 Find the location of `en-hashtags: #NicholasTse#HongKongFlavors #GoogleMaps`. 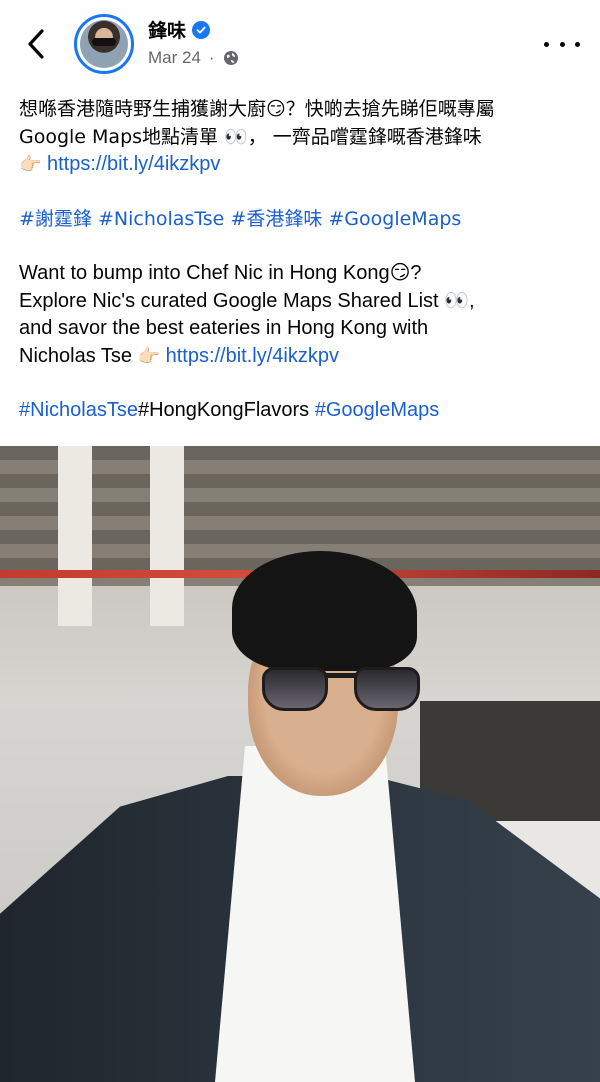

en-hashtags: #NicholasTse#HongKongFlavors #GoogleMaps is located at coordinates (302, 411).